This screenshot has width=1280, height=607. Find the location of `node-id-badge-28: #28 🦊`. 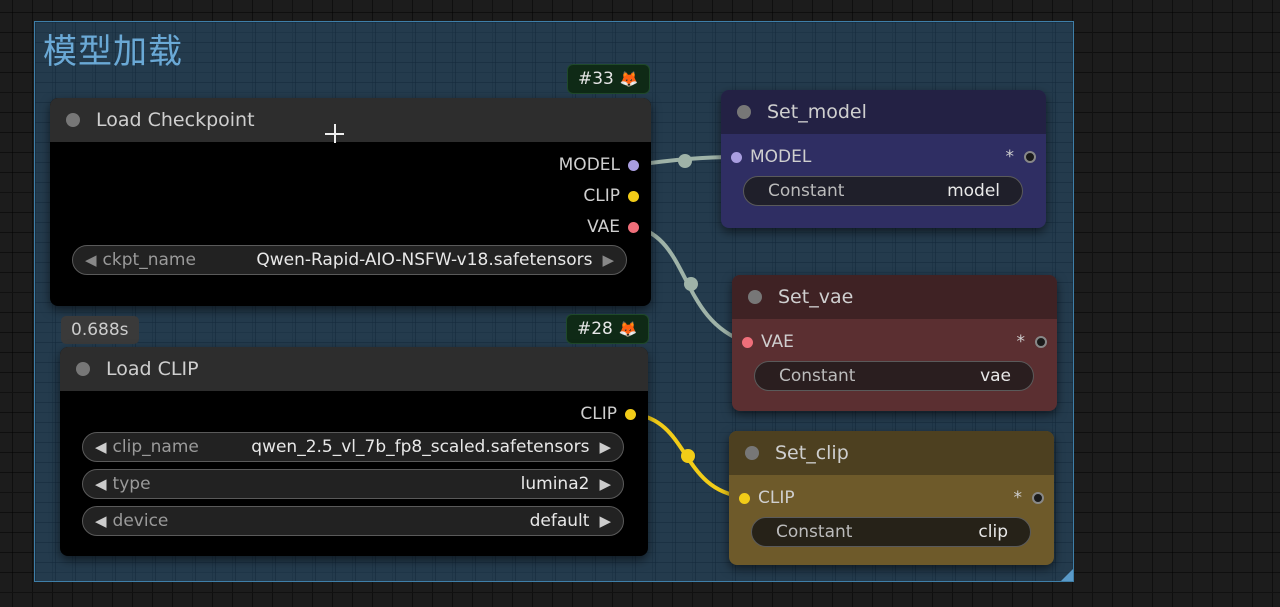

node-id-badge-28: #28 🦊 is located at coordinates (607, 329).